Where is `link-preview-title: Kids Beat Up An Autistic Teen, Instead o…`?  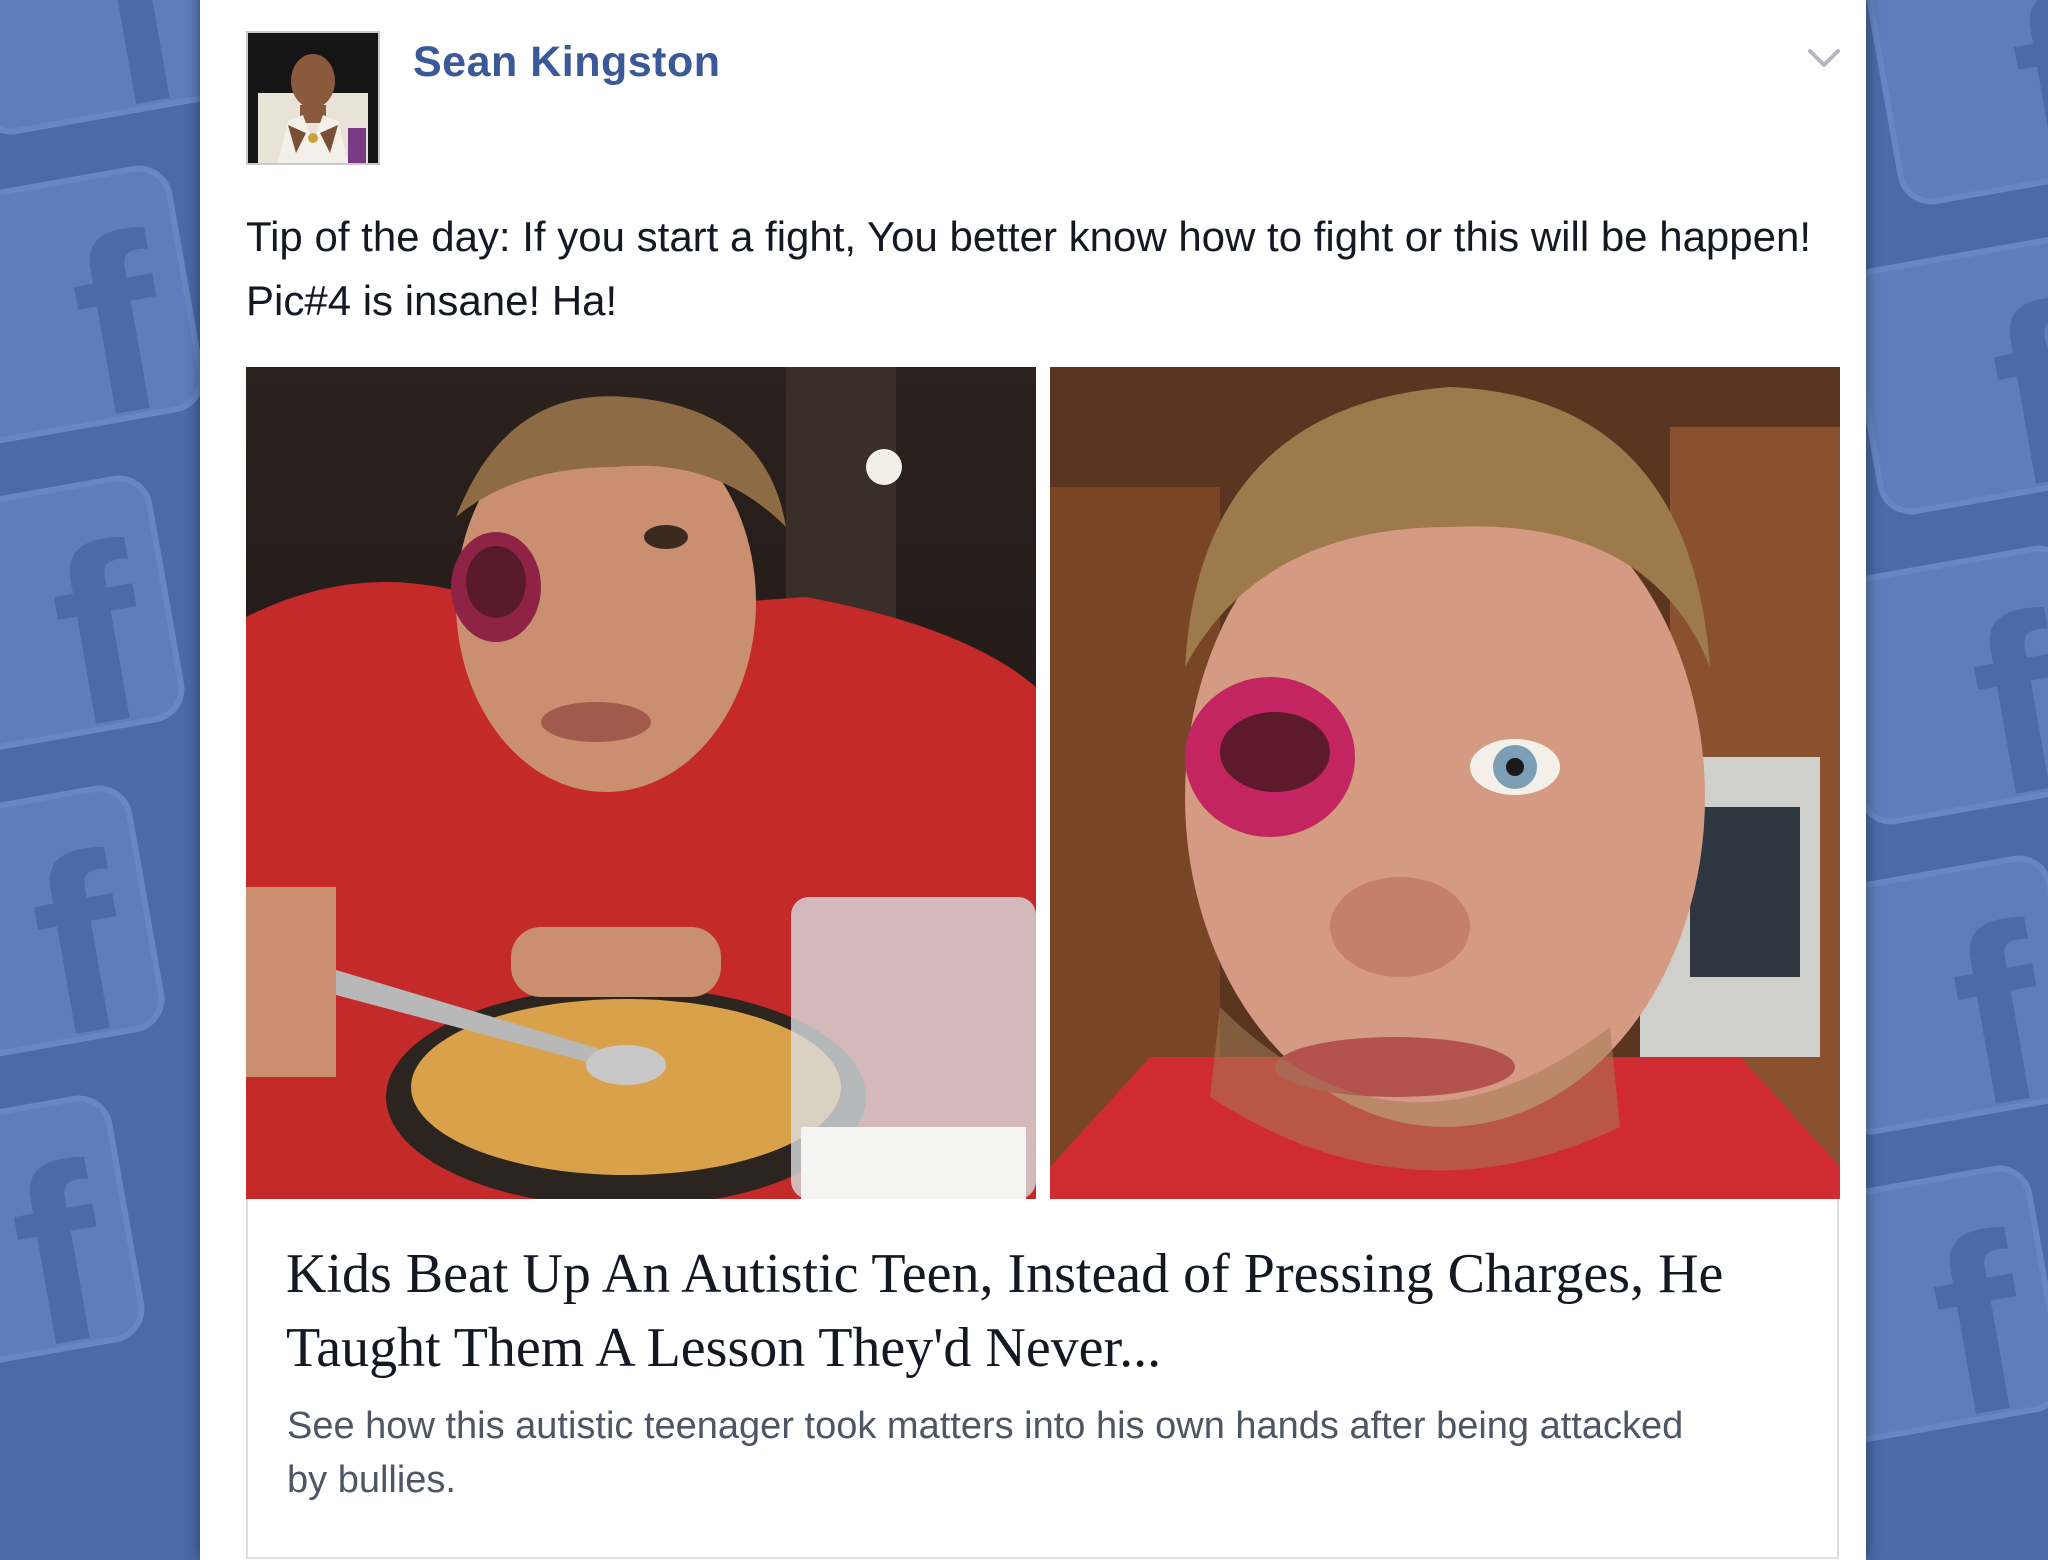
link-preview-title: Kids Beat Up An Autistic Teen, Instead o… is located at coordinates (1036, 1311).